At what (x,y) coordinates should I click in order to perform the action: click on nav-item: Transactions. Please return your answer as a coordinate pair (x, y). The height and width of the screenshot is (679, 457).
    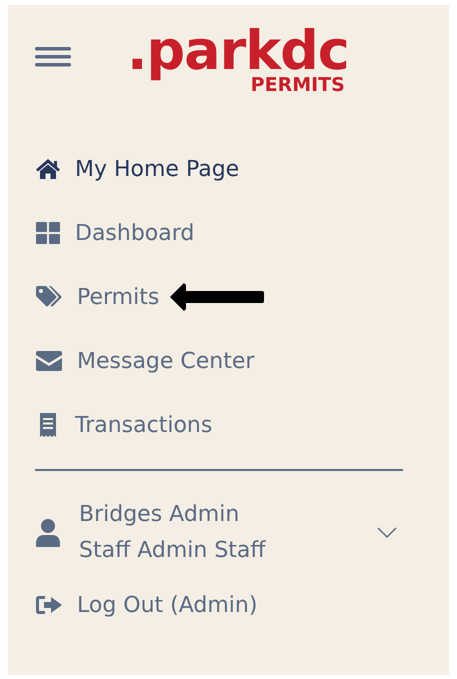
    Looking at the image, I should click on (123, 425).